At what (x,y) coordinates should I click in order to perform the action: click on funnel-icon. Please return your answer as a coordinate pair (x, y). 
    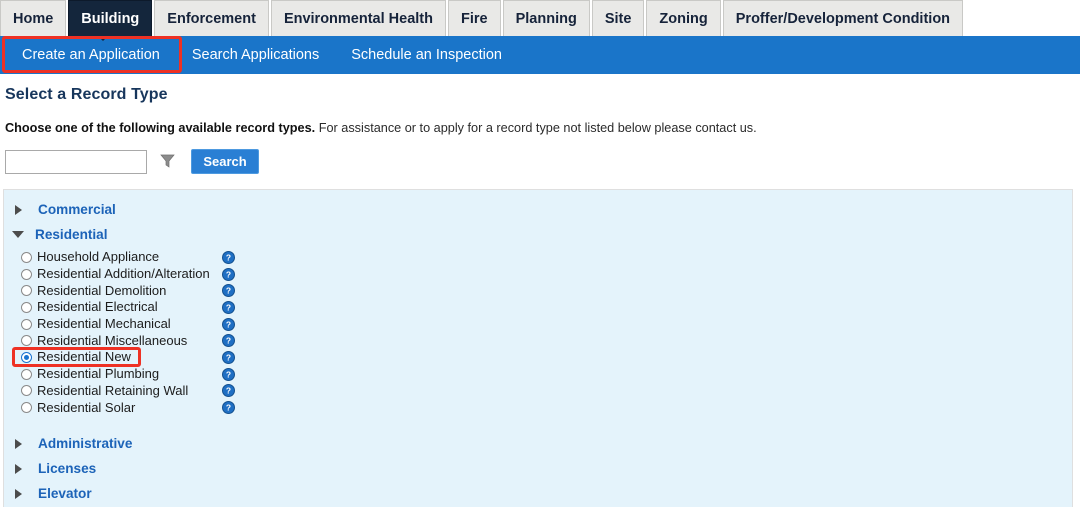
    Looking at the image, I should click on (167, 162).